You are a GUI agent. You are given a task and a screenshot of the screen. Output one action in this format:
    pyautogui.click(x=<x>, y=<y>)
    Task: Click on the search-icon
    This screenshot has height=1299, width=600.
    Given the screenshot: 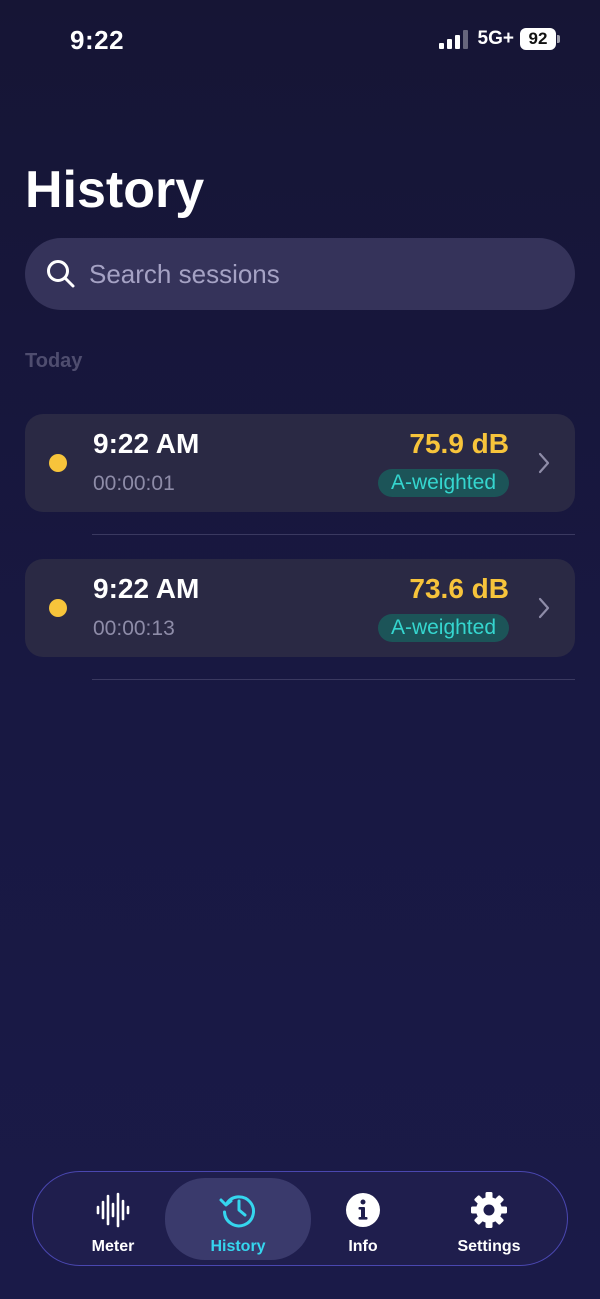 What is the action you would take?
    pyautogui.click(x=61, y=274)
    